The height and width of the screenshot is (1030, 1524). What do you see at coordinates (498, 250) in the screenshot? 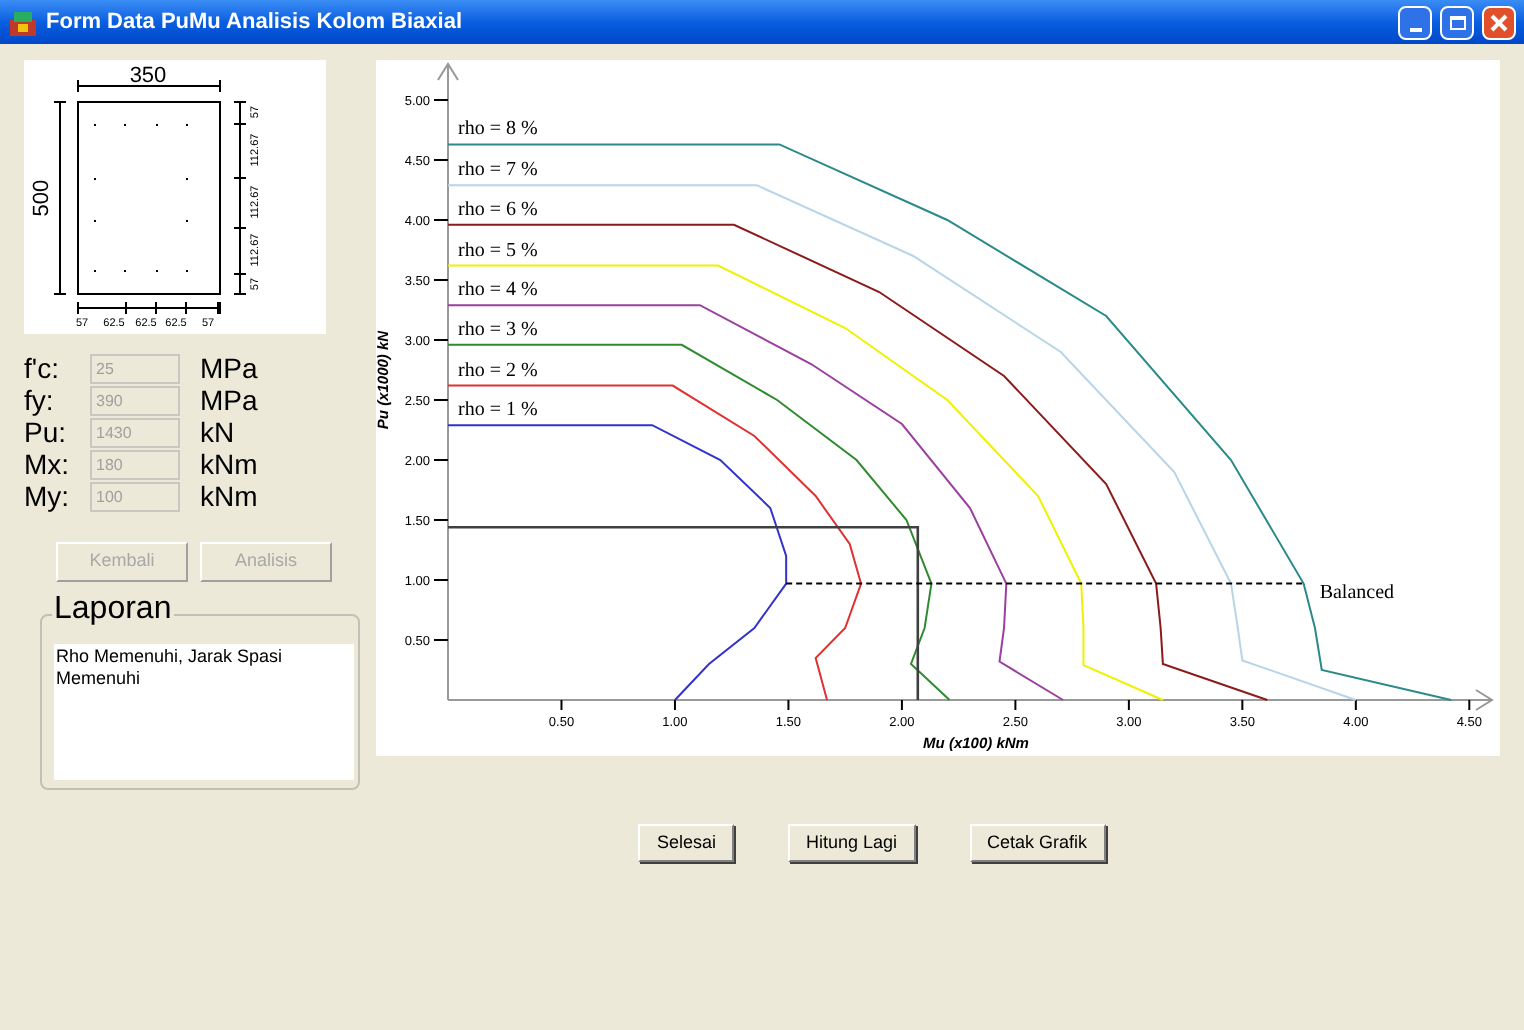
I see `curve-label: rho = 5 %` at bounding box center [498, 250].